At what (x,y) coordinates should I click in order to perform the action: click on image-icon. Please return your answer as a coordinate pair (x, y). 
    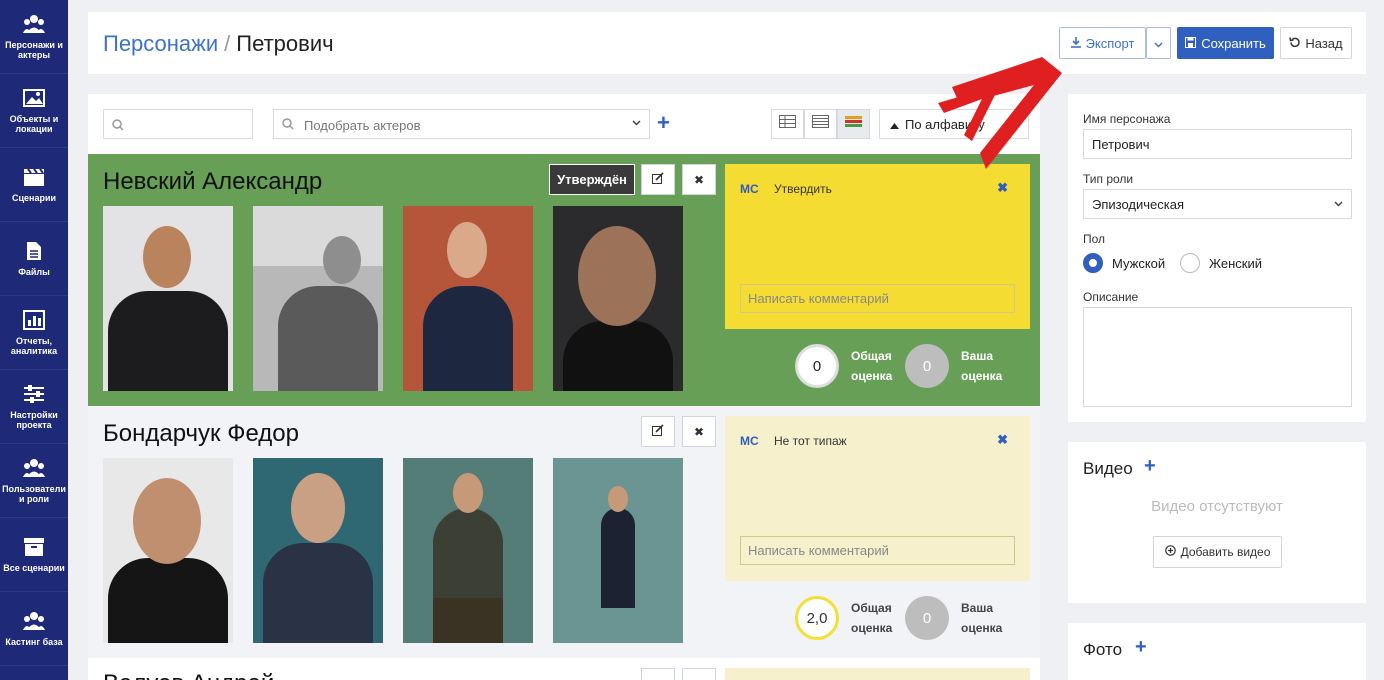
    Looking at the image, I should click on (34, 98).